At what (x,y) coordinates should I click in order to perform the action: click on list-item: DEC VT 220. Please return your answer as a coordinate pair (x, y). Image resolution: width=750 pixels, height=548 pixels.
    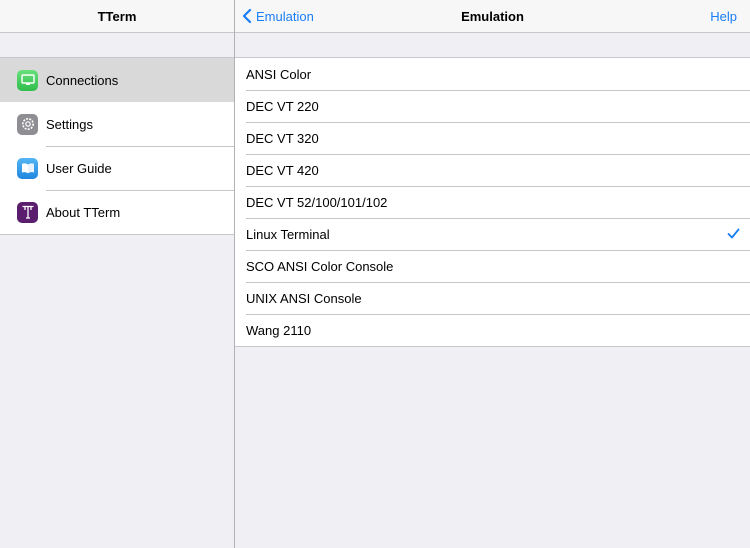
    Looking at the image, I should click on (492, 106).